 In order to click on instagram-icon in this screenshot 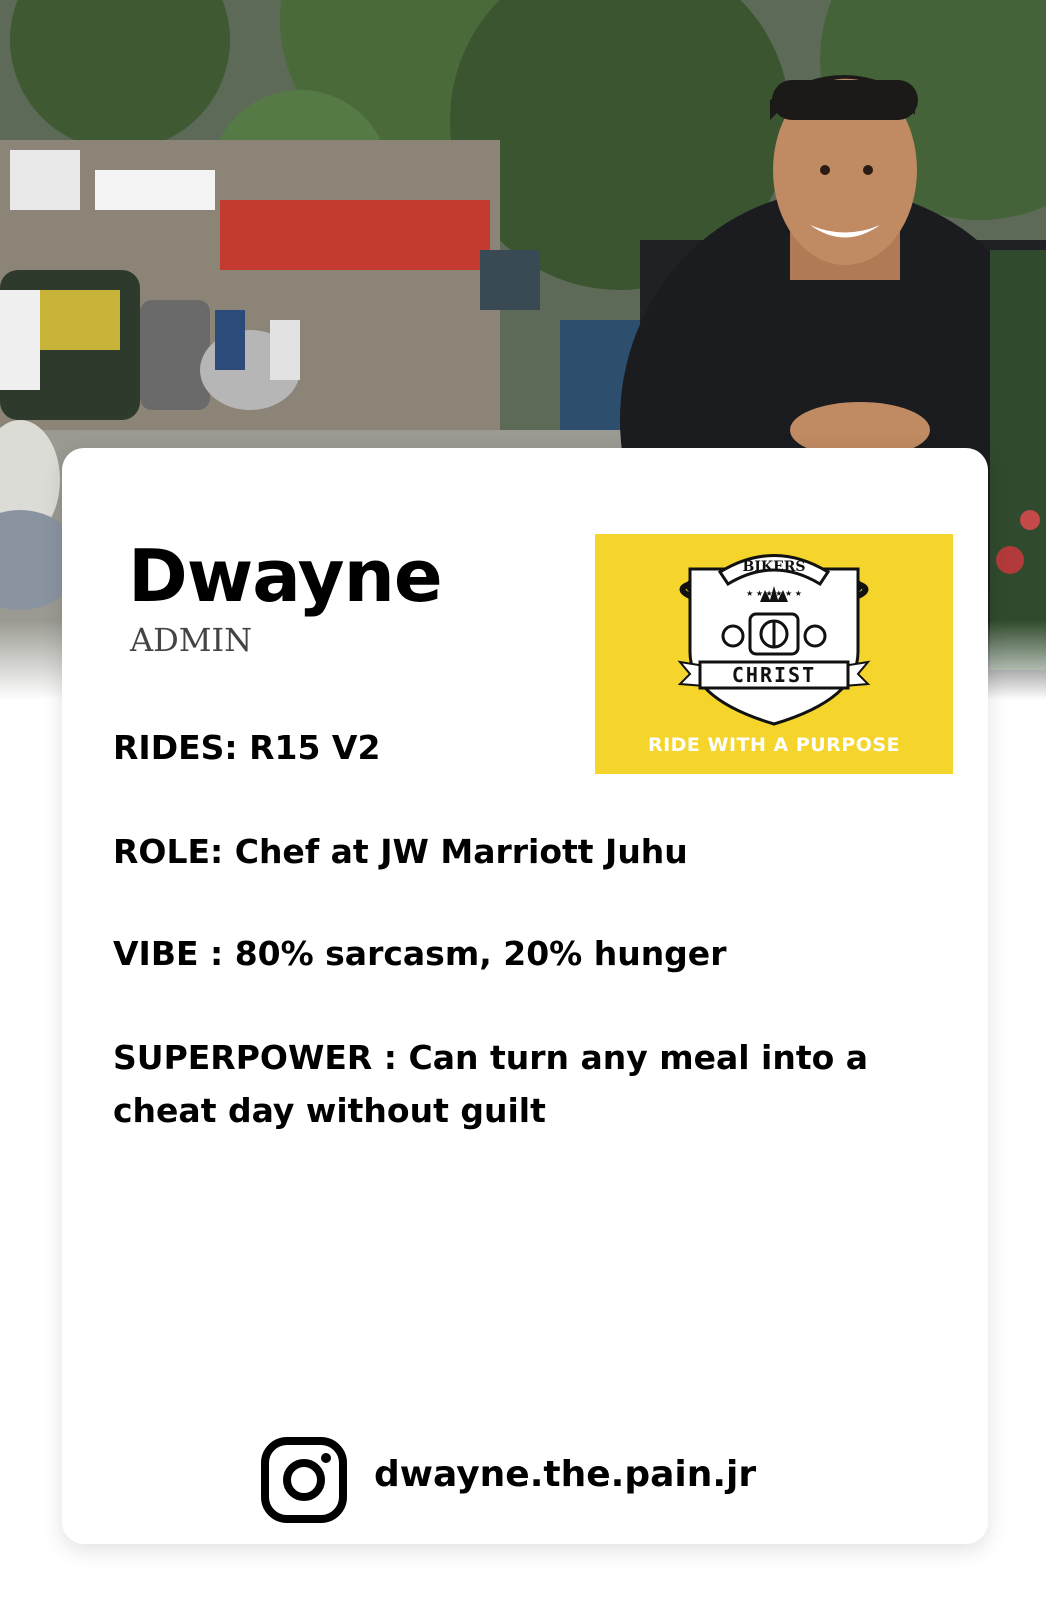, I will do `click(304, 1480)`.